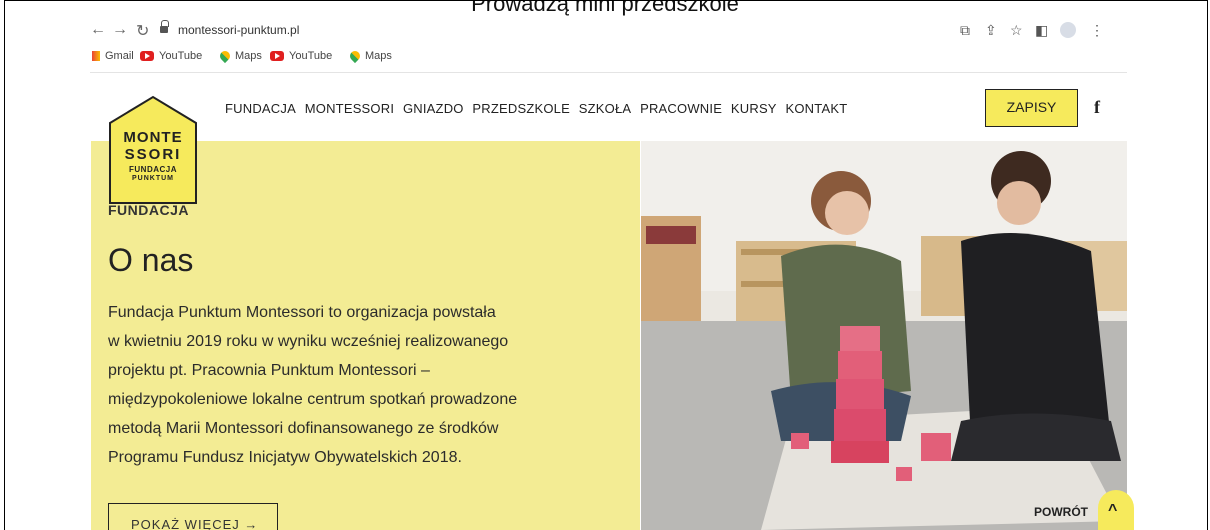  What do you see at coordinates (1061, 512) in the screenshot?
I see `back-to-top-label: POWRÓT` at bounding box center [1061, 512].